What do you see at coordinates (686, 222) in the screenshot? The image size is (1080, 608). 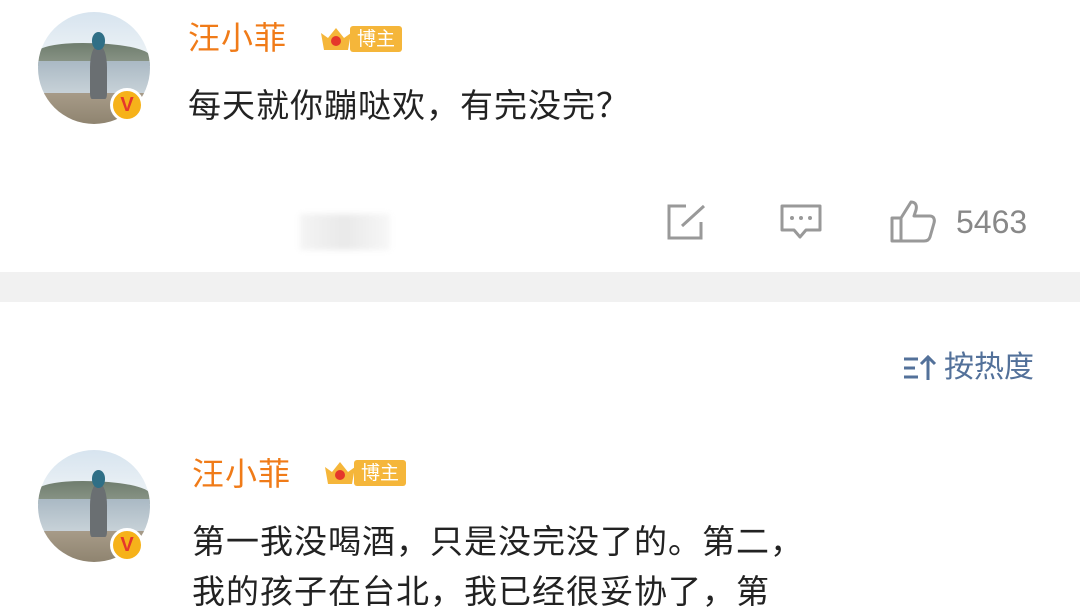 I see `repost-icon` at bounding box center [686, 222].